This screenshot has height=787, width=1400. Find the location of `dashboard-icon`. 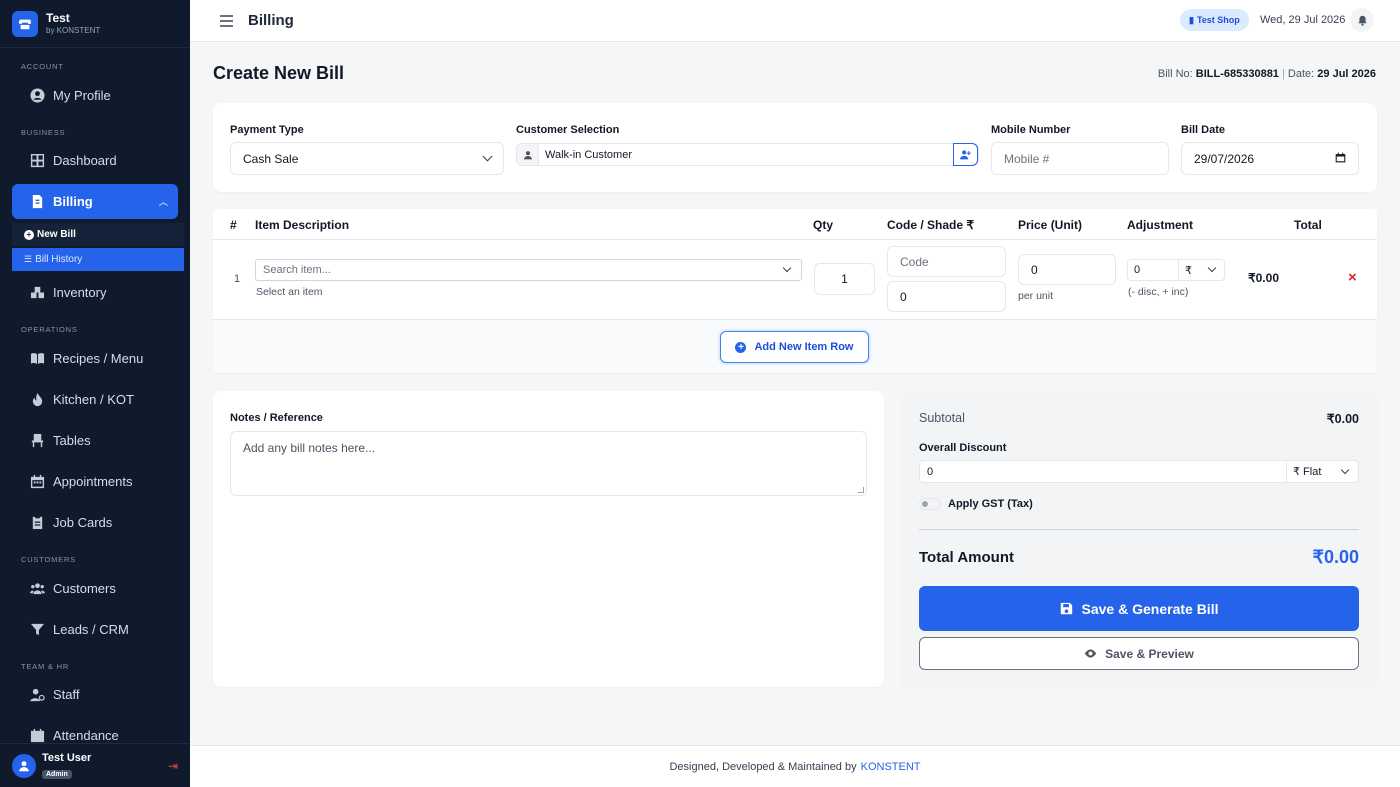

dashboard-icon is located at coordinates (37, 161).